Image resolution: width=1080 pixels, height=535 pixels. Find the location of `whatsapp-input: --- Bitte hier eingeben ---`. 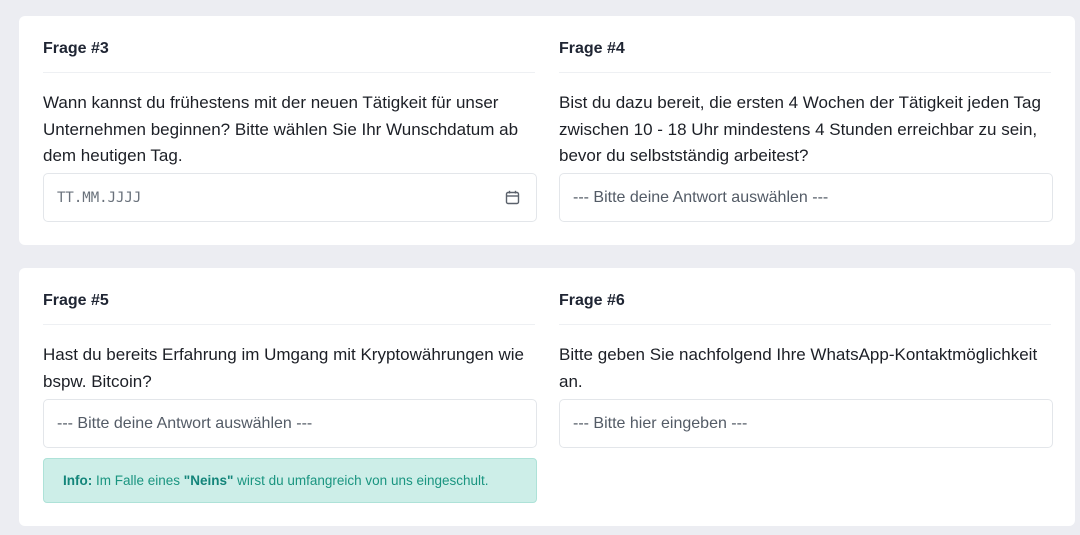

whatsapp-input: --- Bitte hier eingeben --- is located at coordinates (806, 423).